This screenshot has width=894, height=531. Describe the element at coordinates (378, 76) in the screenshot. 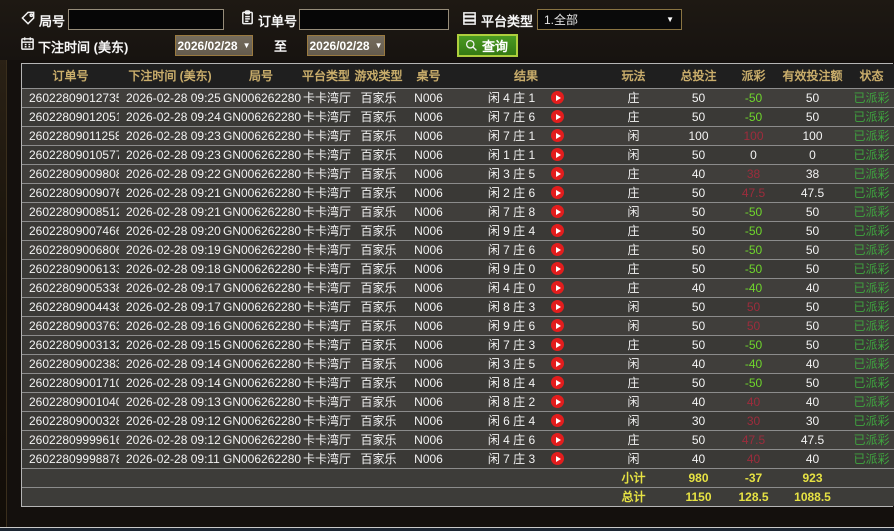

I see `column-header: 游戏类型` at that location.